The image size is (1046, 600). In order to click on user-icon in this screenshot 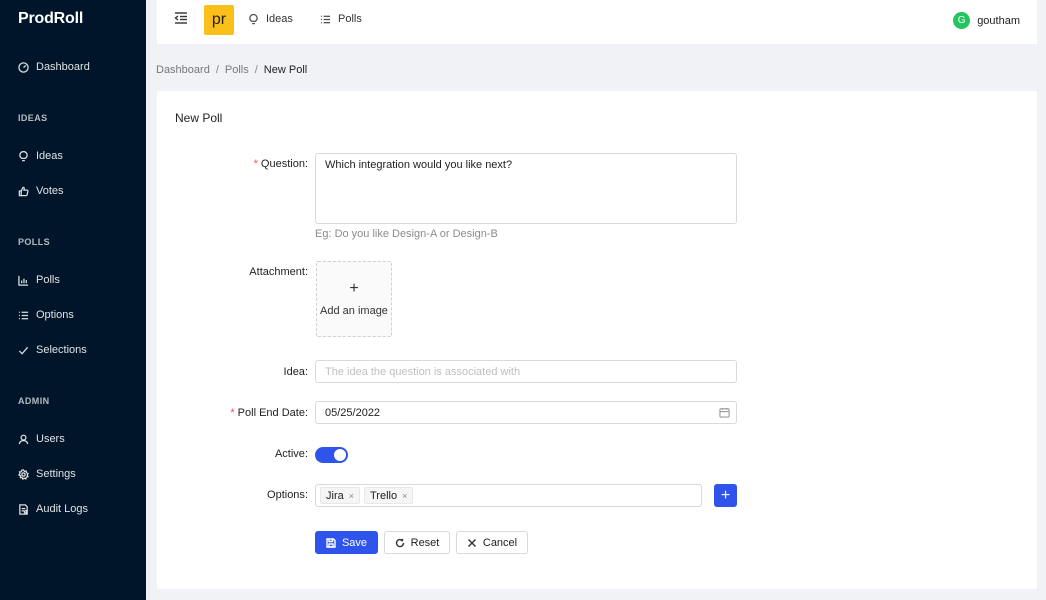, I will do `click(23, 439)`.